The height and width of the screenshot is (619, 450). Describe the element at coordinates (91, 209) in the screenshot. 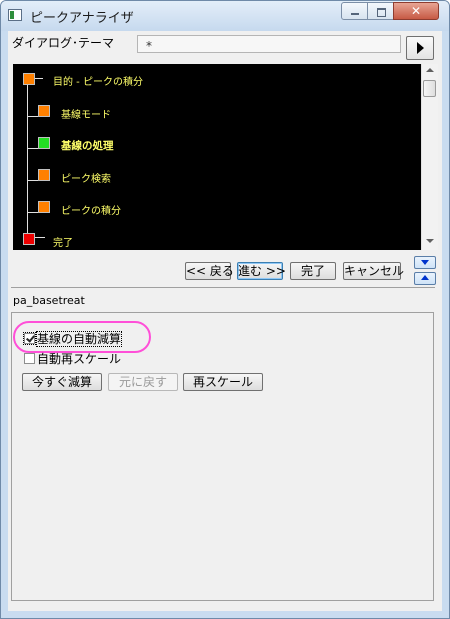

I see `tree-label-peak-integration: ピークの積分` at that location.